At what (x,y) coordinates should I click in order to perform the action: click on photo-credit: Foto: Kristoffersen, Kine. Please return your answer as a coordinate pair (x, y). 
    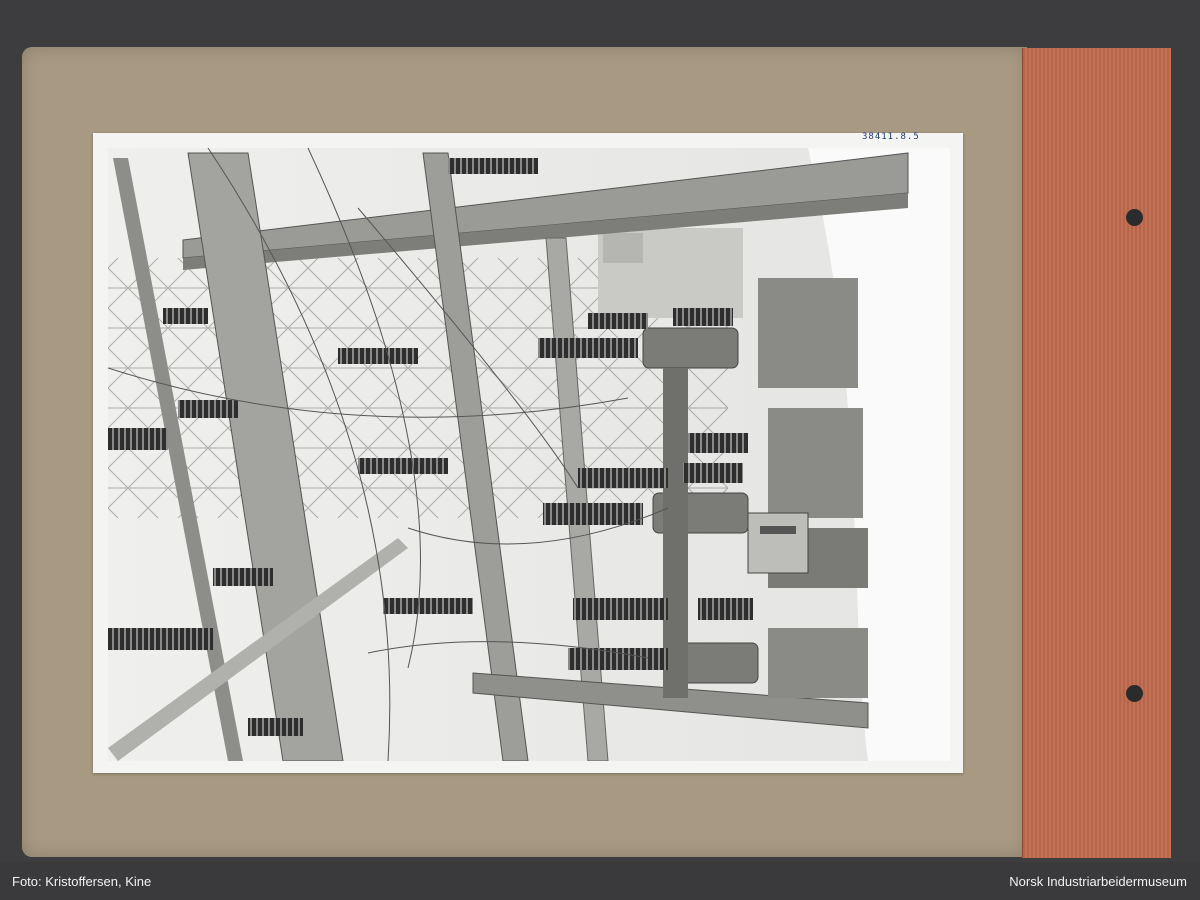
    Looking at the image, I should click on (82, 881).